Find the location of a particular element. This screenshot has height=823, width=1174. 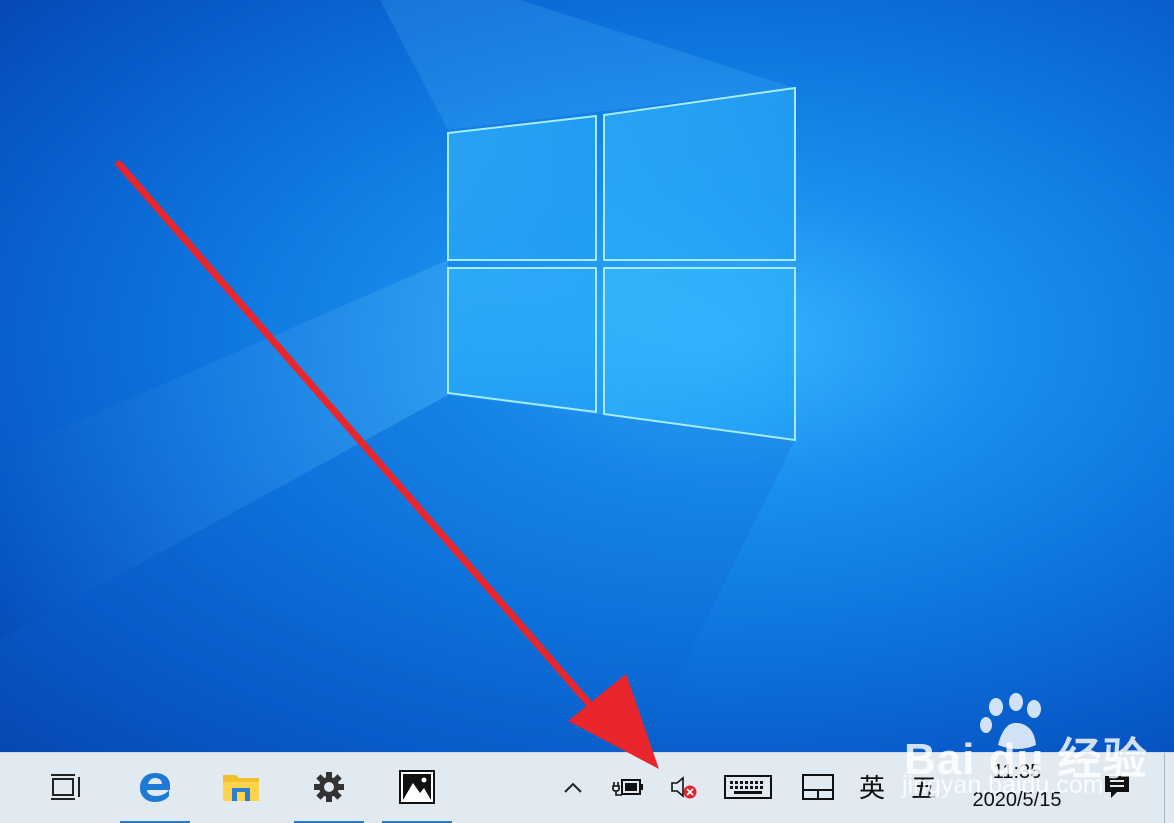

file-explorer-button is located at coordinates (241, 788).